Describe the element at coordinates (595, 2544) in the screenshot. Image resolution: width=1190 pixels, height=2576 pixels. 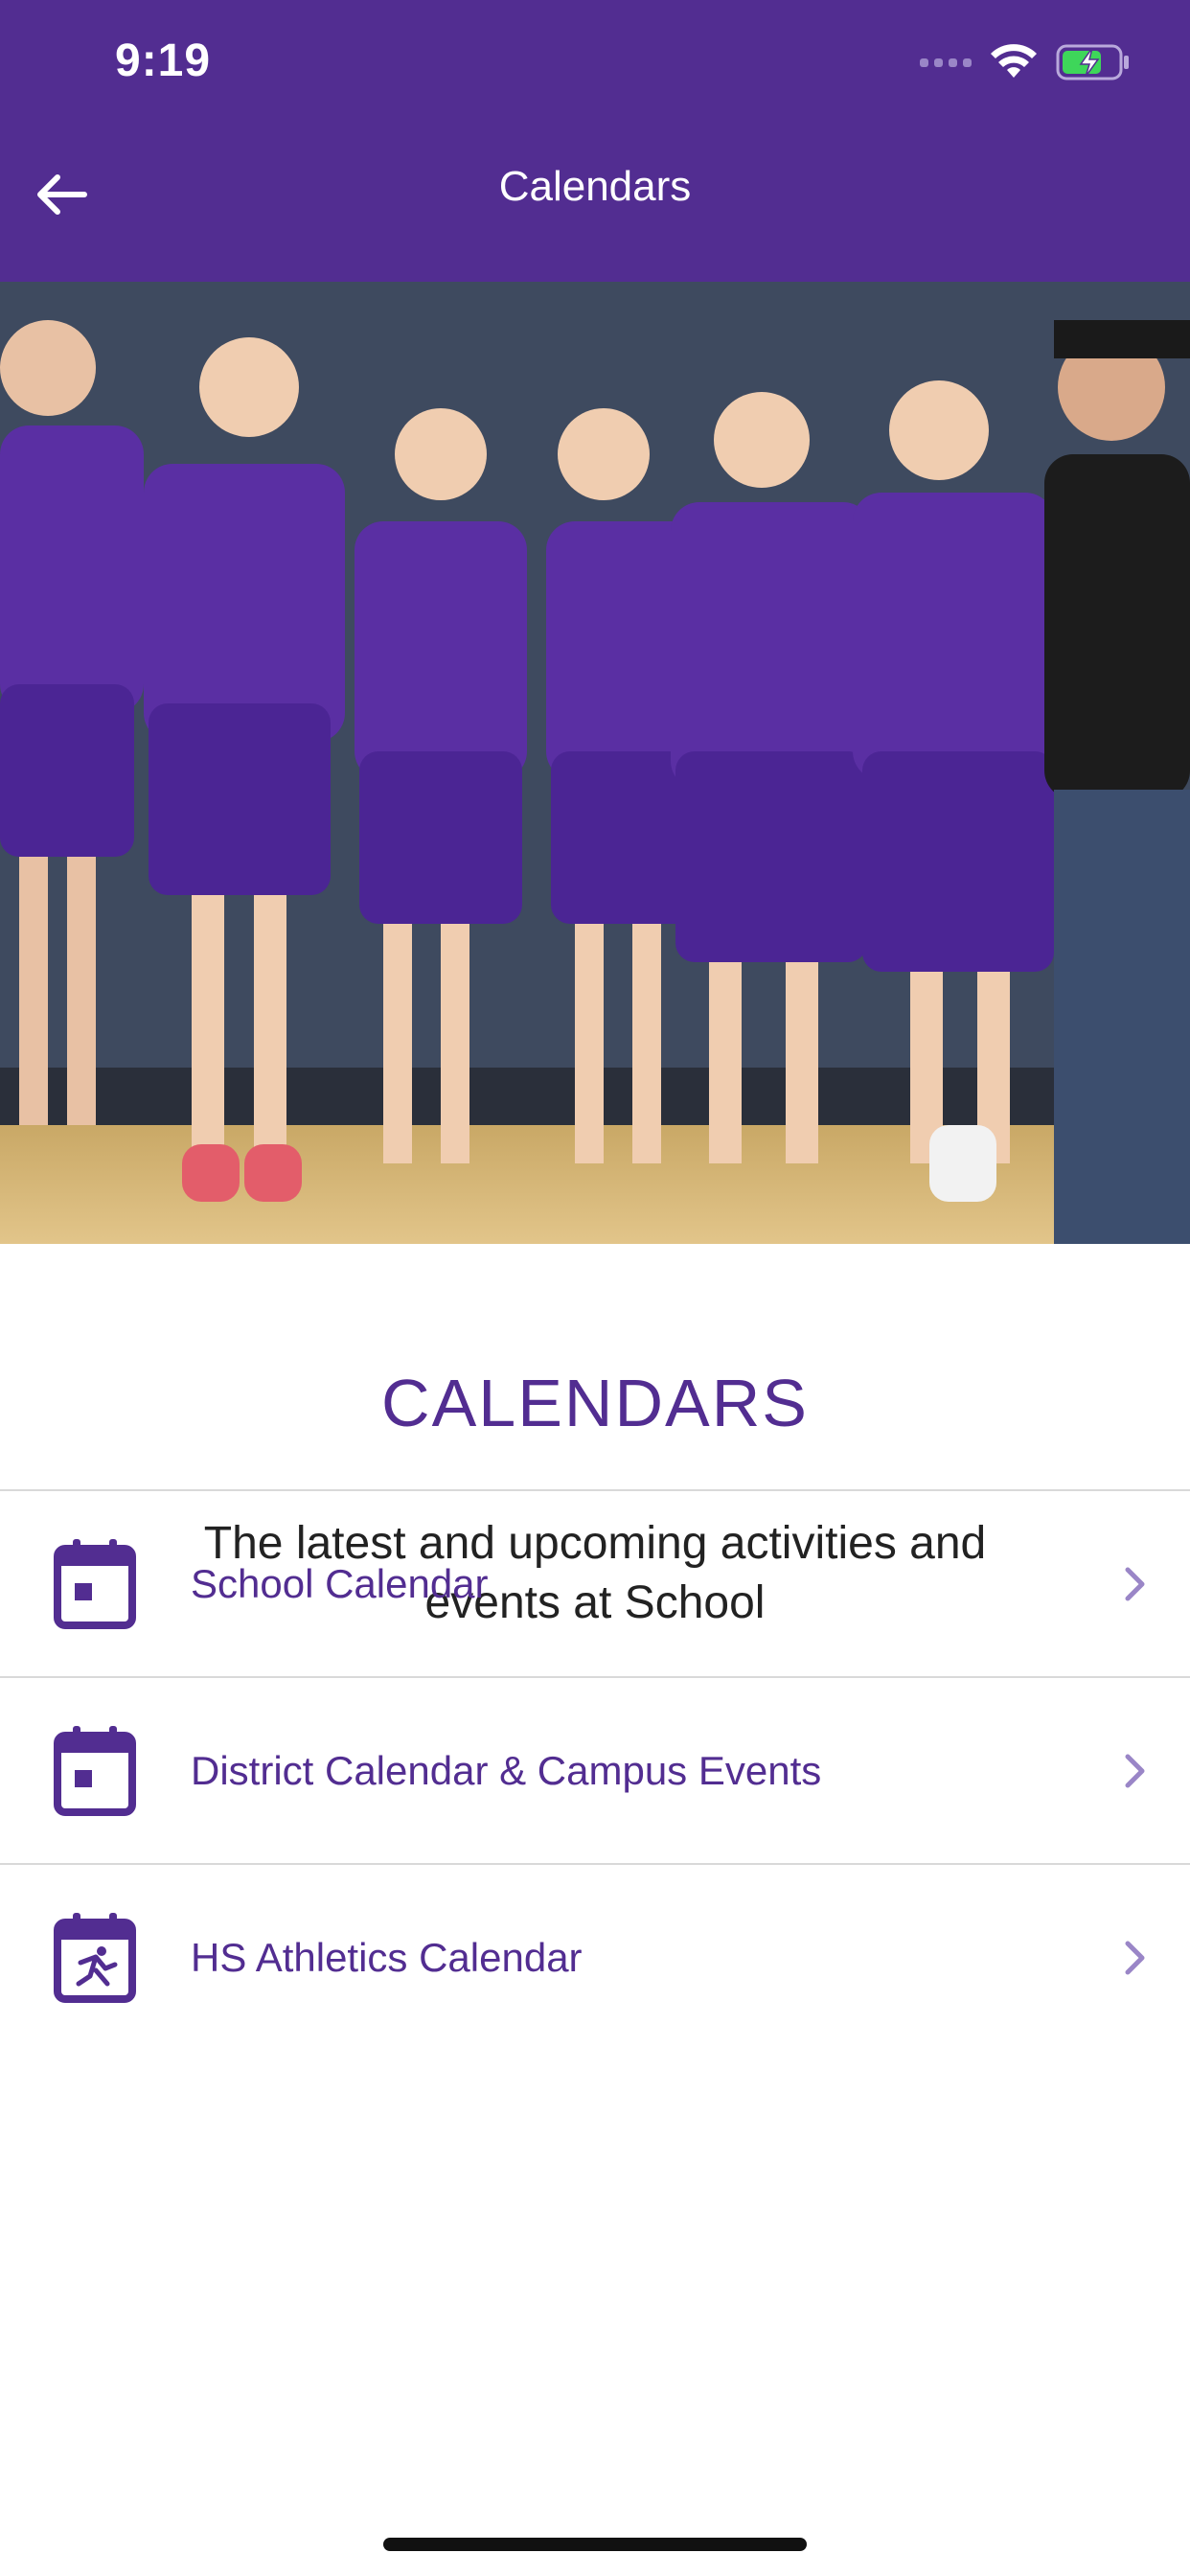
I see `home-indicator` at that location.